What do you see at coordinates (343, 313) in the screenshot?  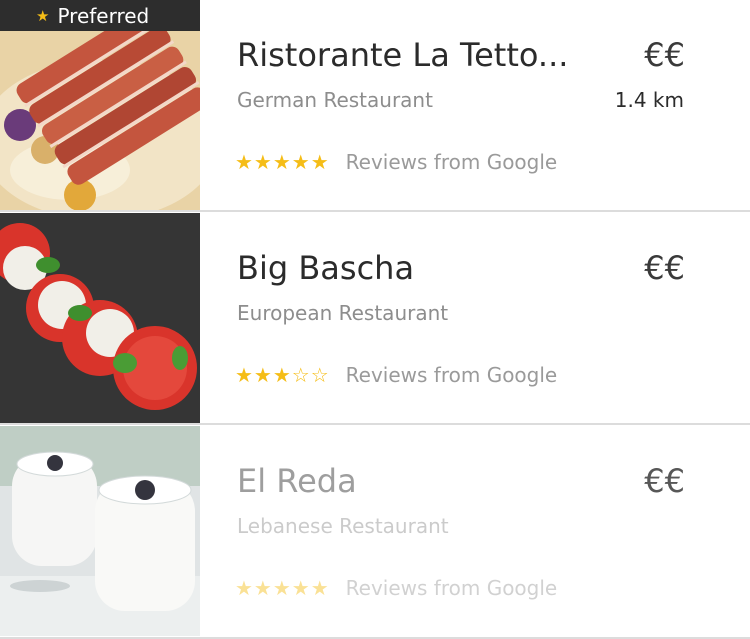 I see `restaurant-category: European Restaurant` at bounding box center [343, 313].